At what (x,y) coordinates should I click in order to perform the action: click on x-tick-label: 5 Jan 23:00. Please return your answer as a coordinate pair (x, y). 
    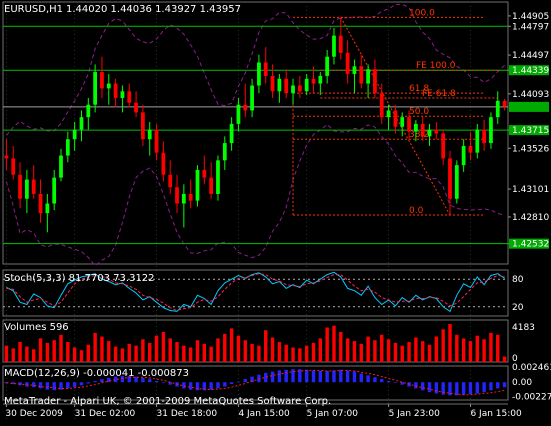
    Looking at the image, I should click on (415, 414).